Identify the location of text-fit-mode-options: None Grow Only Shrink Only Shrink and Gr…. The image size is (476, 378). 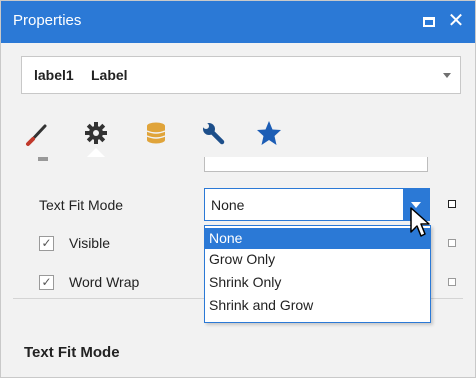
(317, 274).